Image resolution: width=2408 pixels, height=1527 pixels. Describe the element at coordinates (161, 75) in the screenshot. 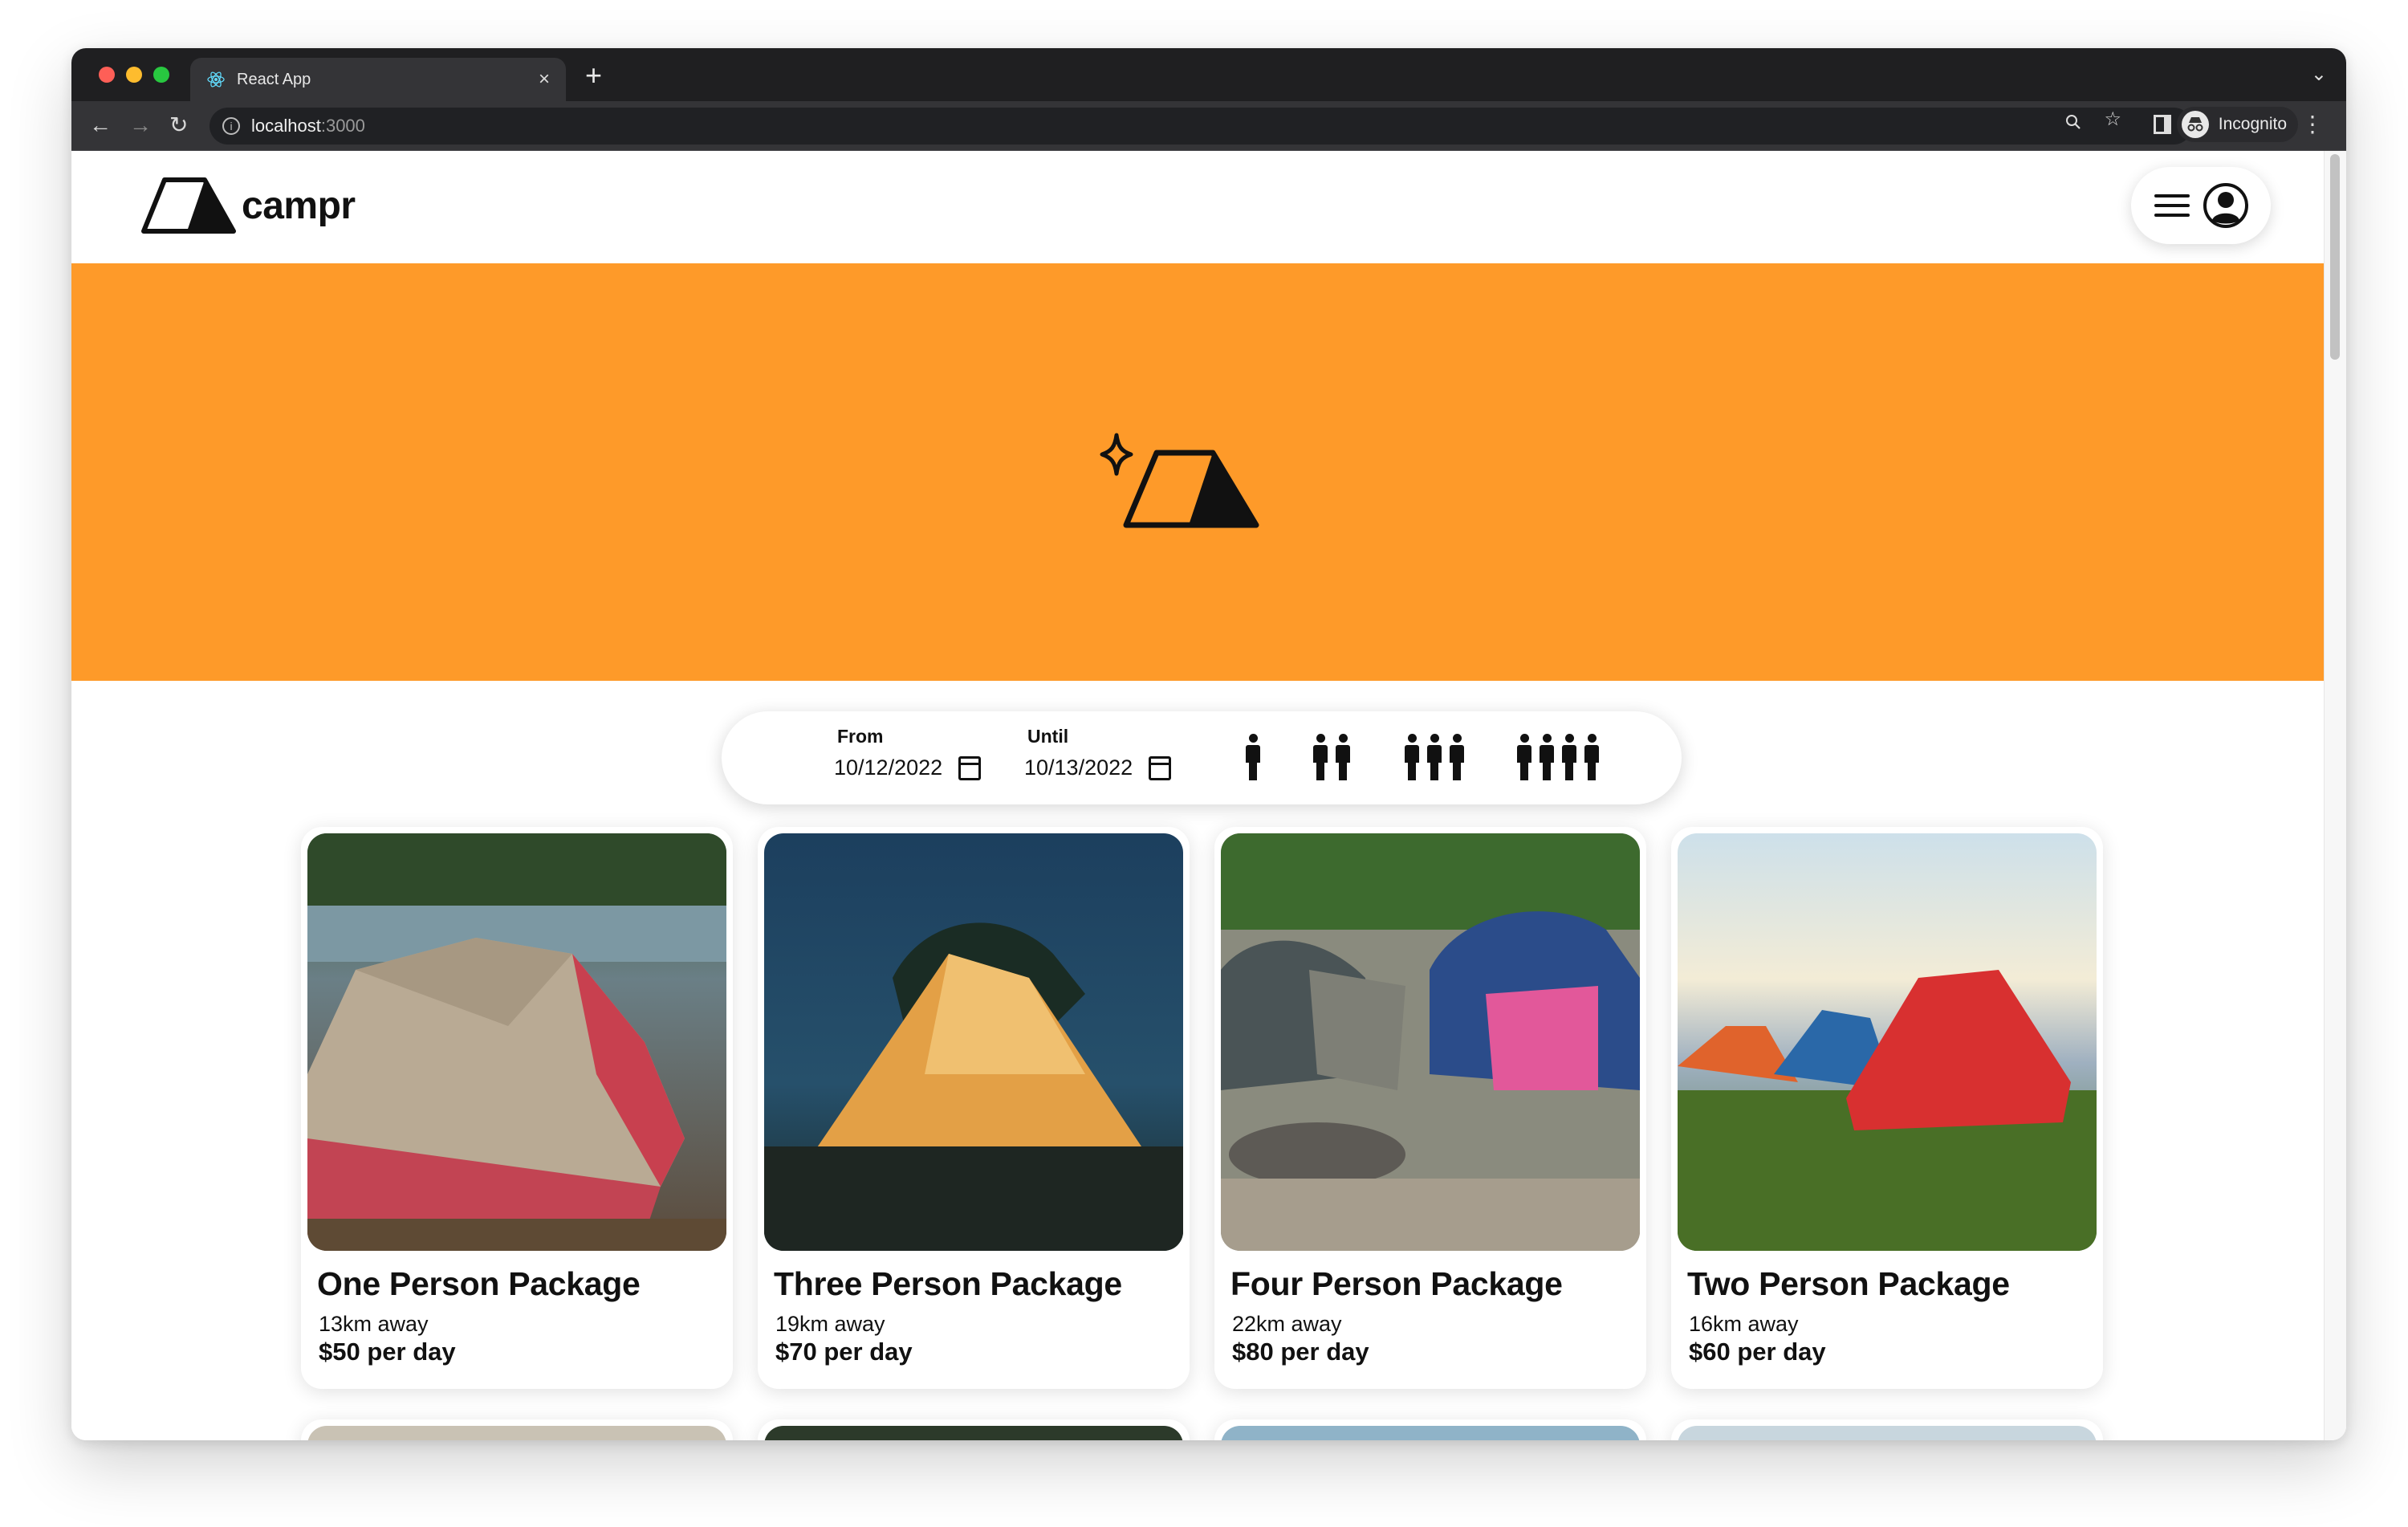

I see `maximize-window-button` at that location.